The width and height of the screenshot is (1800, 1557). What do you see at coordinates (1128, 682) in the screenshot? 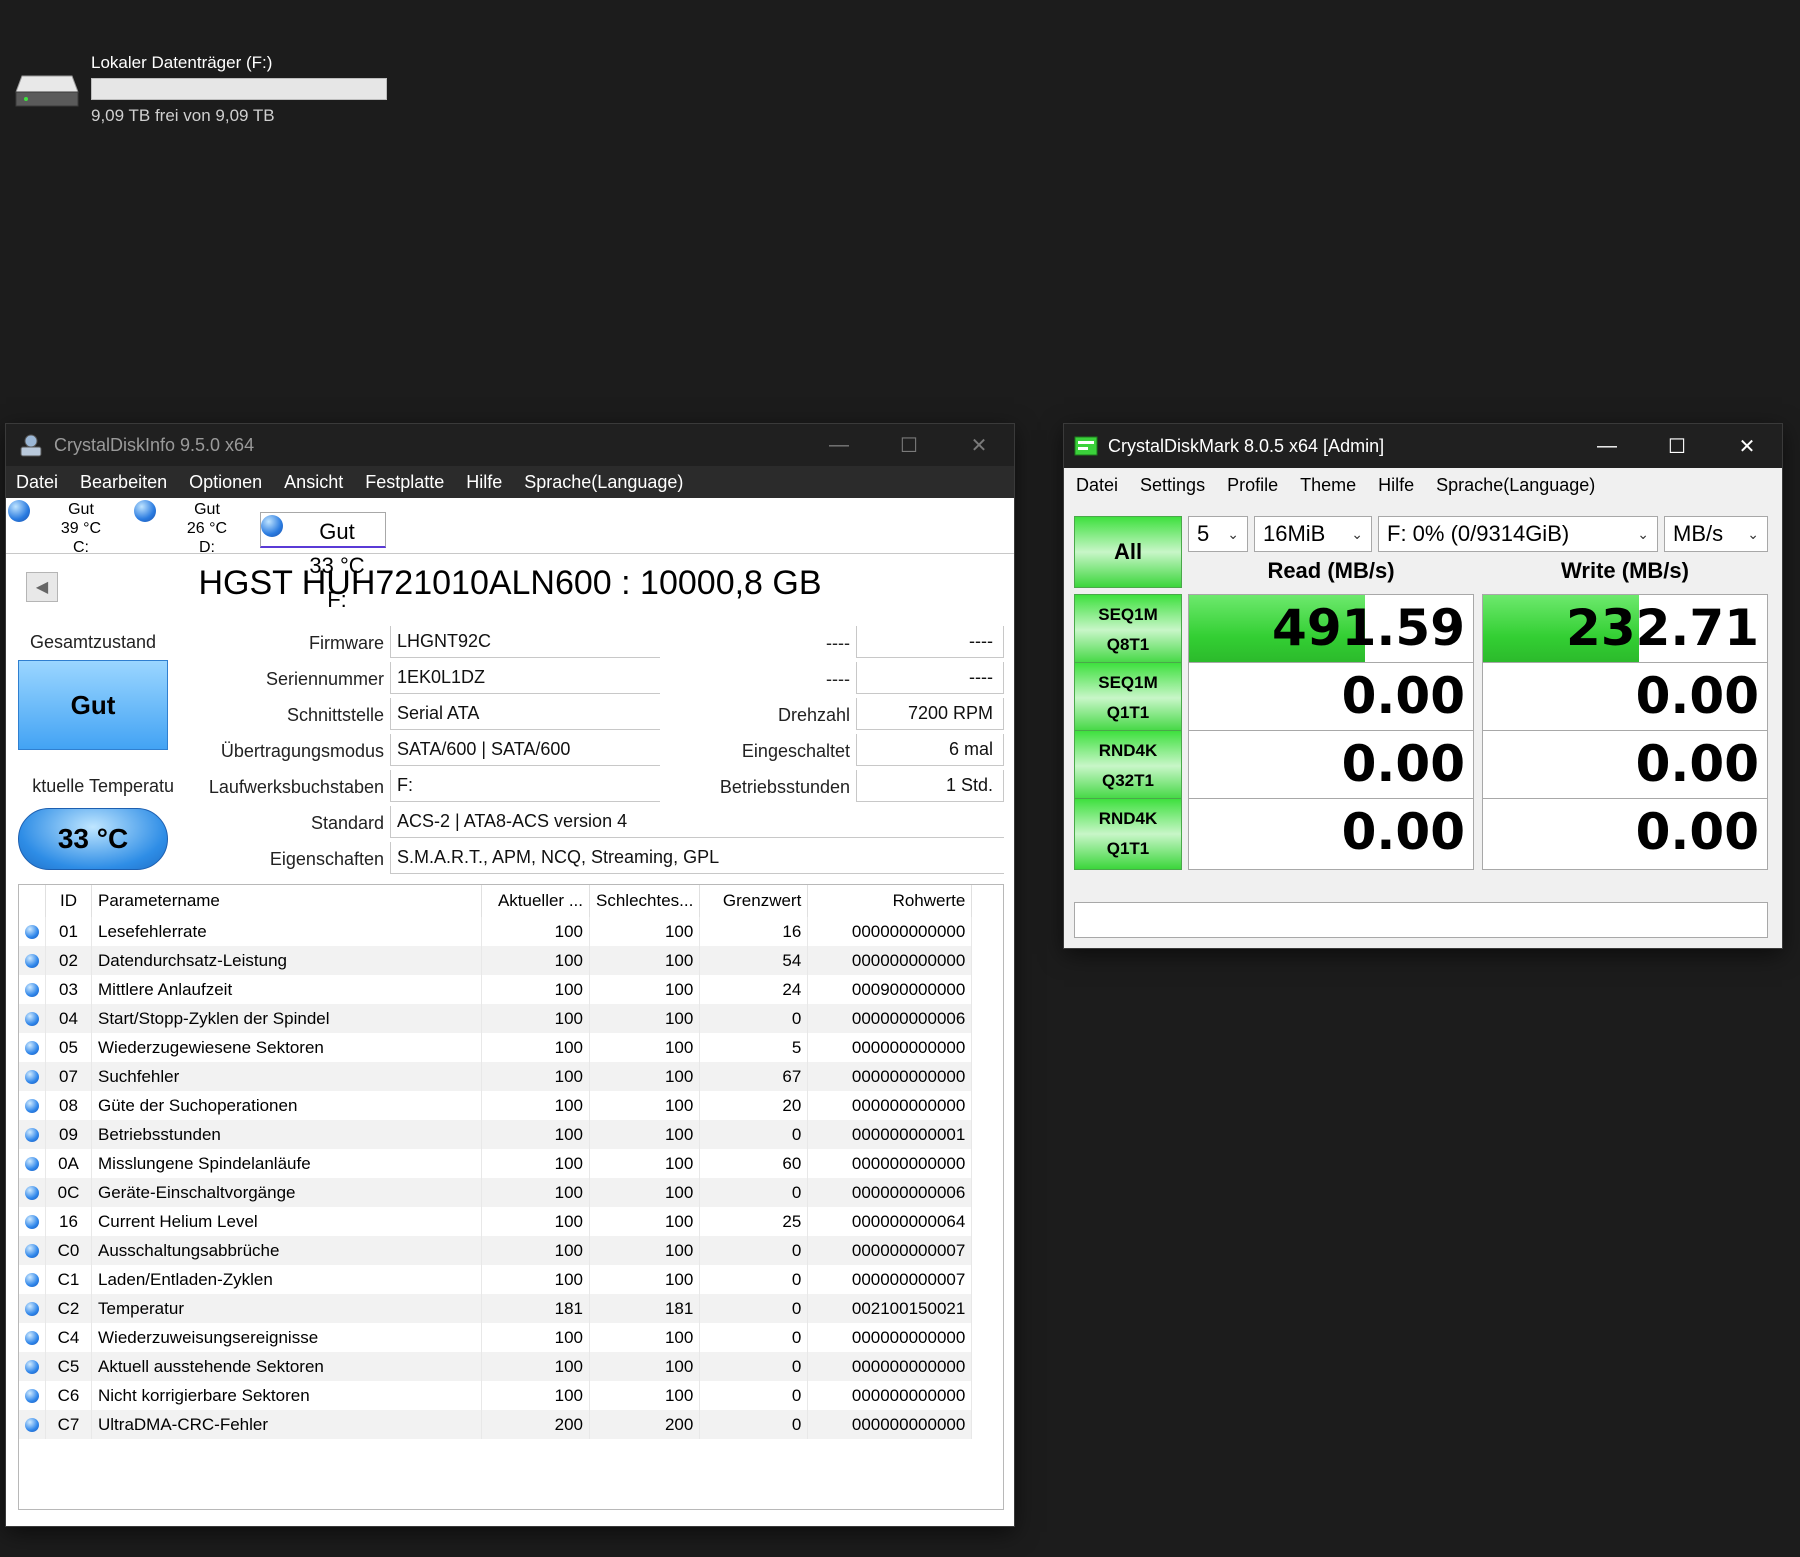
I see `test-name: SEQ1M` at bounding box center [1128, 682].